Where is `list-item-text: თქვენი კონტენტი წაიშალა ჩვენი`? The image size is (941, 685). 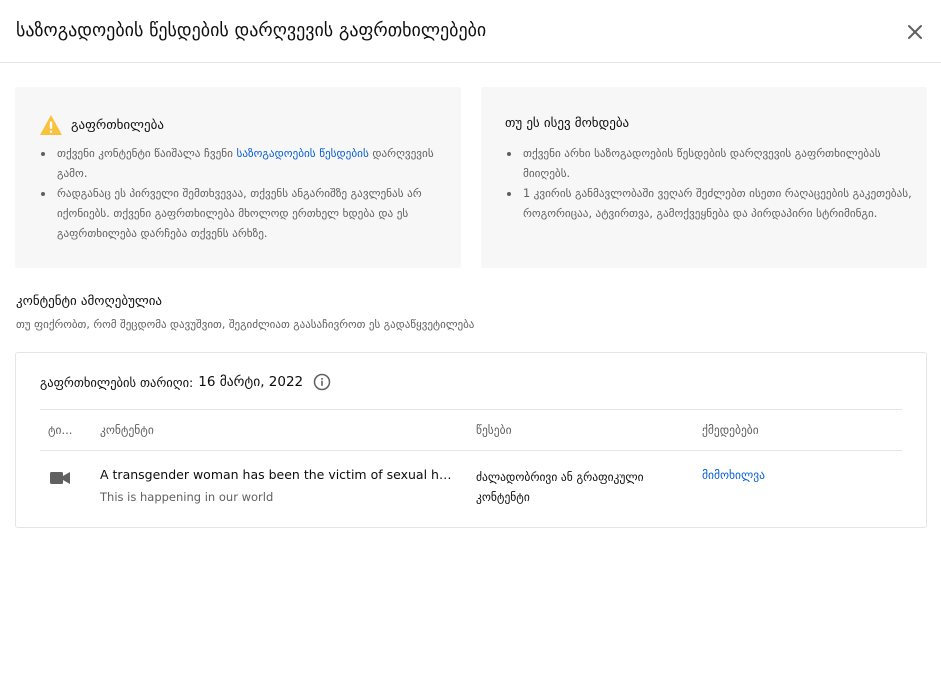
list-item-text: თქვენი კონტენტი წაიშალა ჩვენი is located at coordinates (147, 153).